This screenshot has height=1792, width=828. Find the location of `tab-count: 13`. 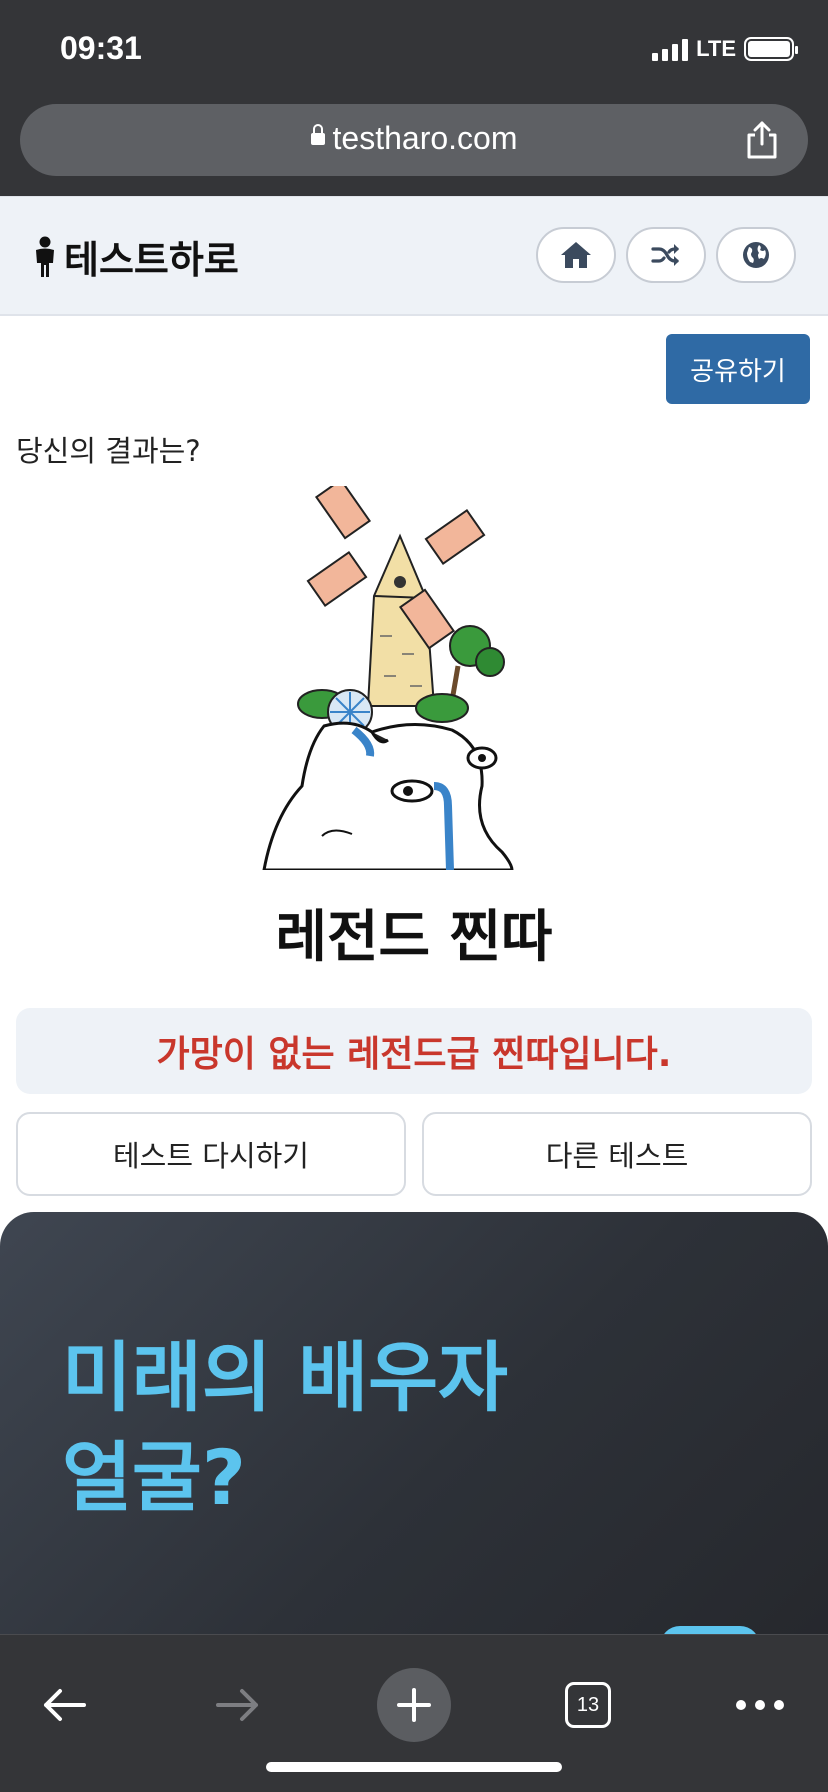

tab-count: 13 is located at coordinates (588, 1705).